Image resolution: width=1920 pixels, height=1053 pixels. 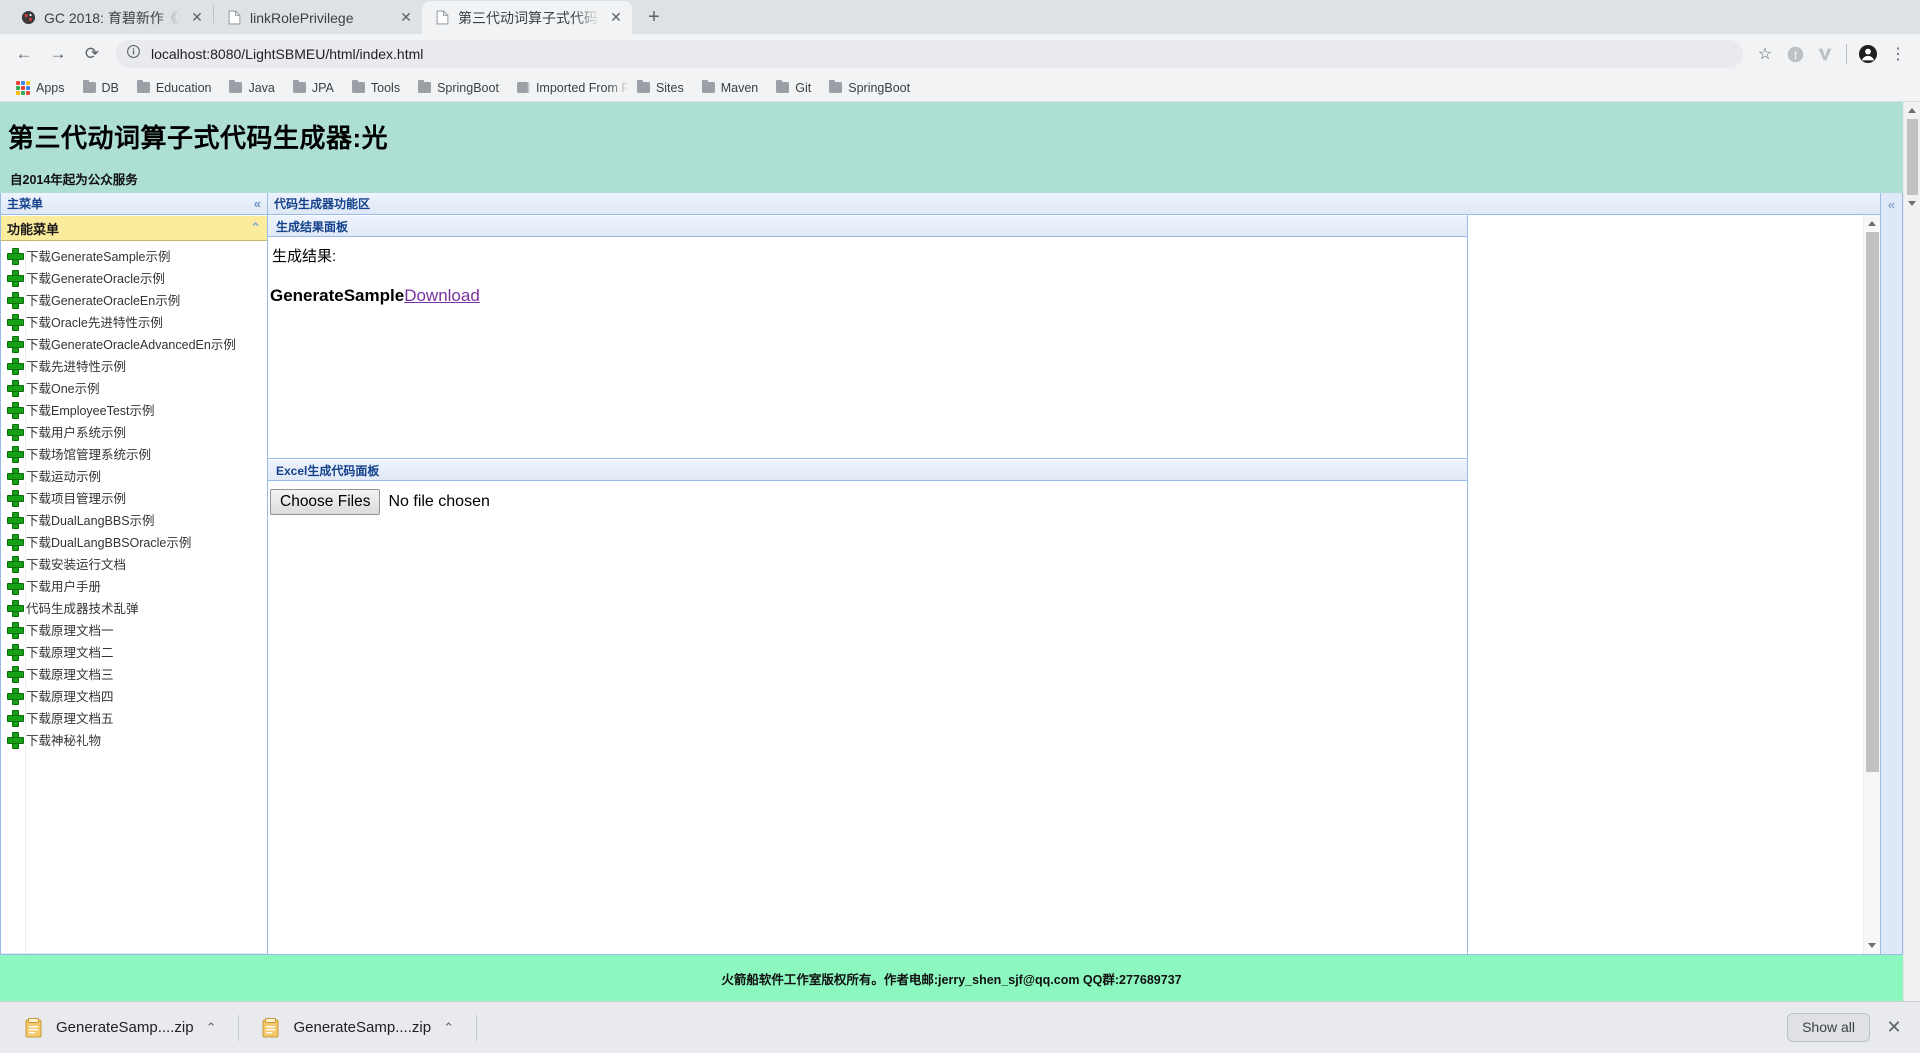 What do you see at coordinates (1912, 110) in the screenshot?
I see `page-scroll-up-icon` at bounding box center [1912, 110].